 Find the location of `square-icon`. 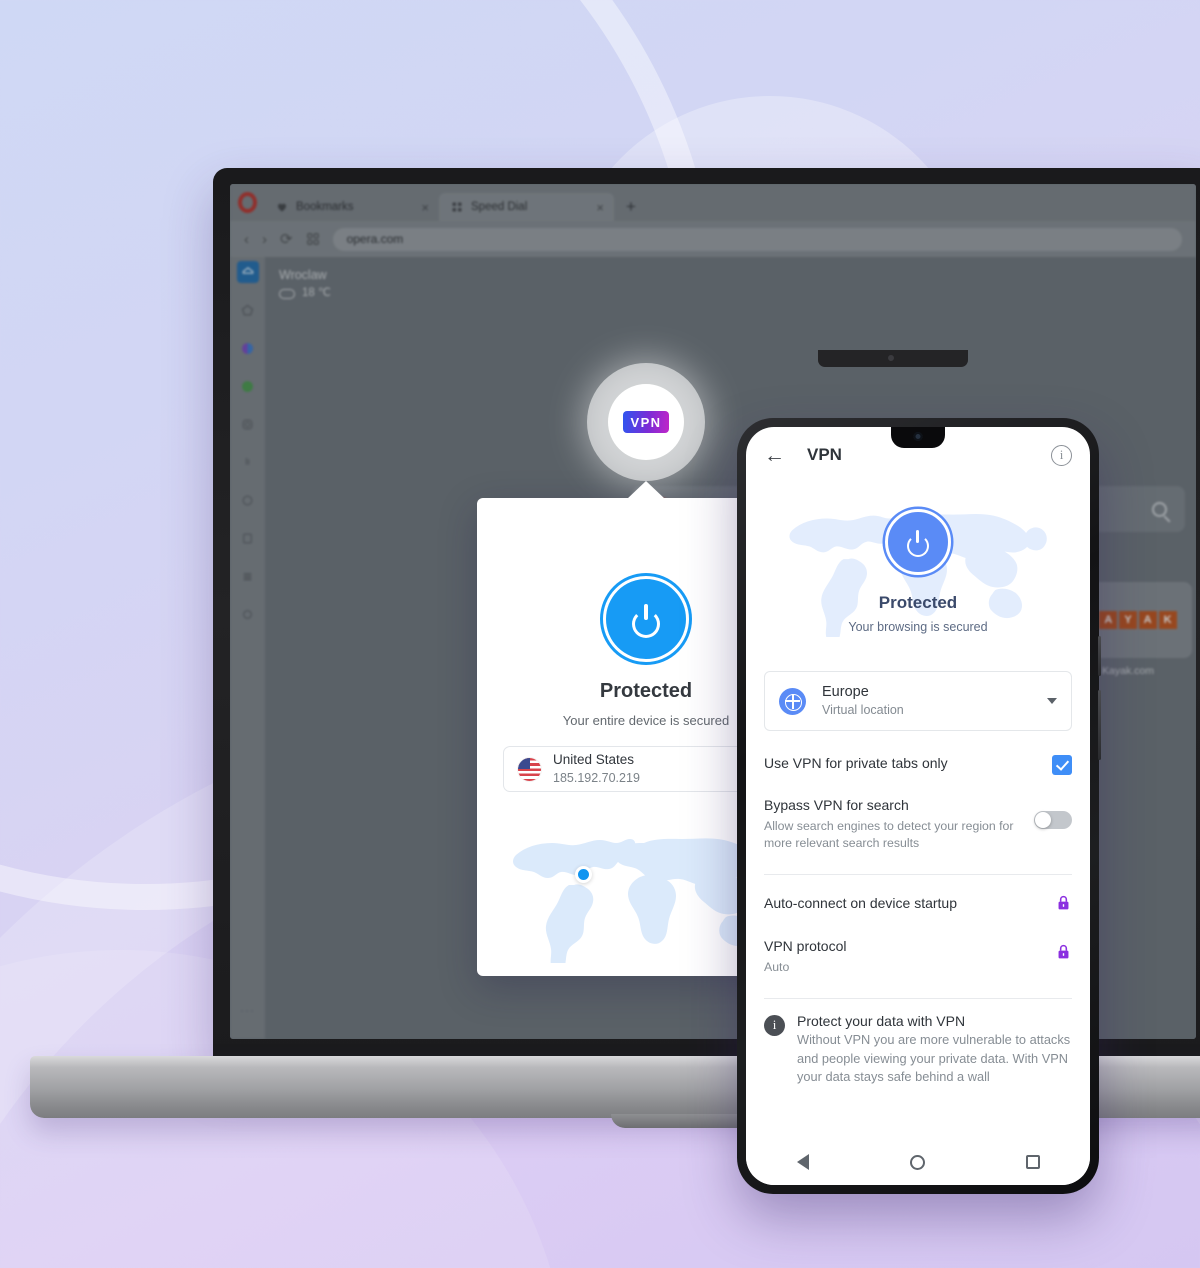

square-icon is located at coordinates (1032, 1162).